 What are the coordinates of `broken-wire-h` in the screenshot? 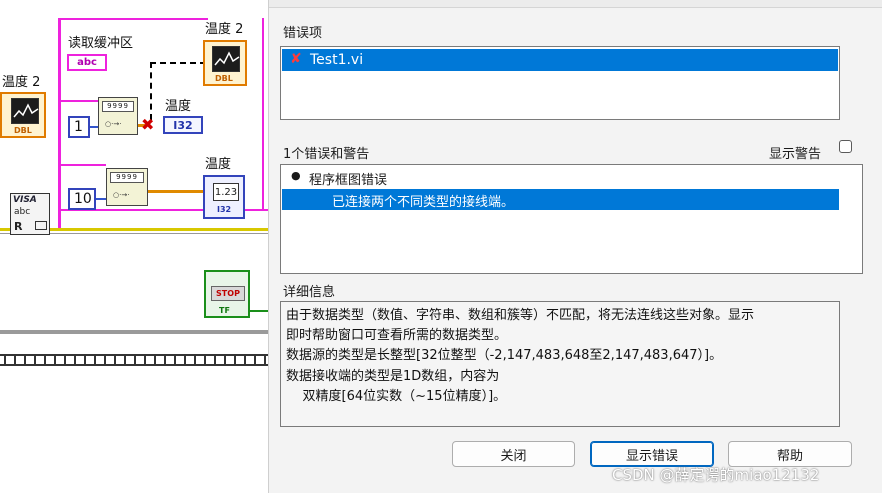 It's located at (178, 63).